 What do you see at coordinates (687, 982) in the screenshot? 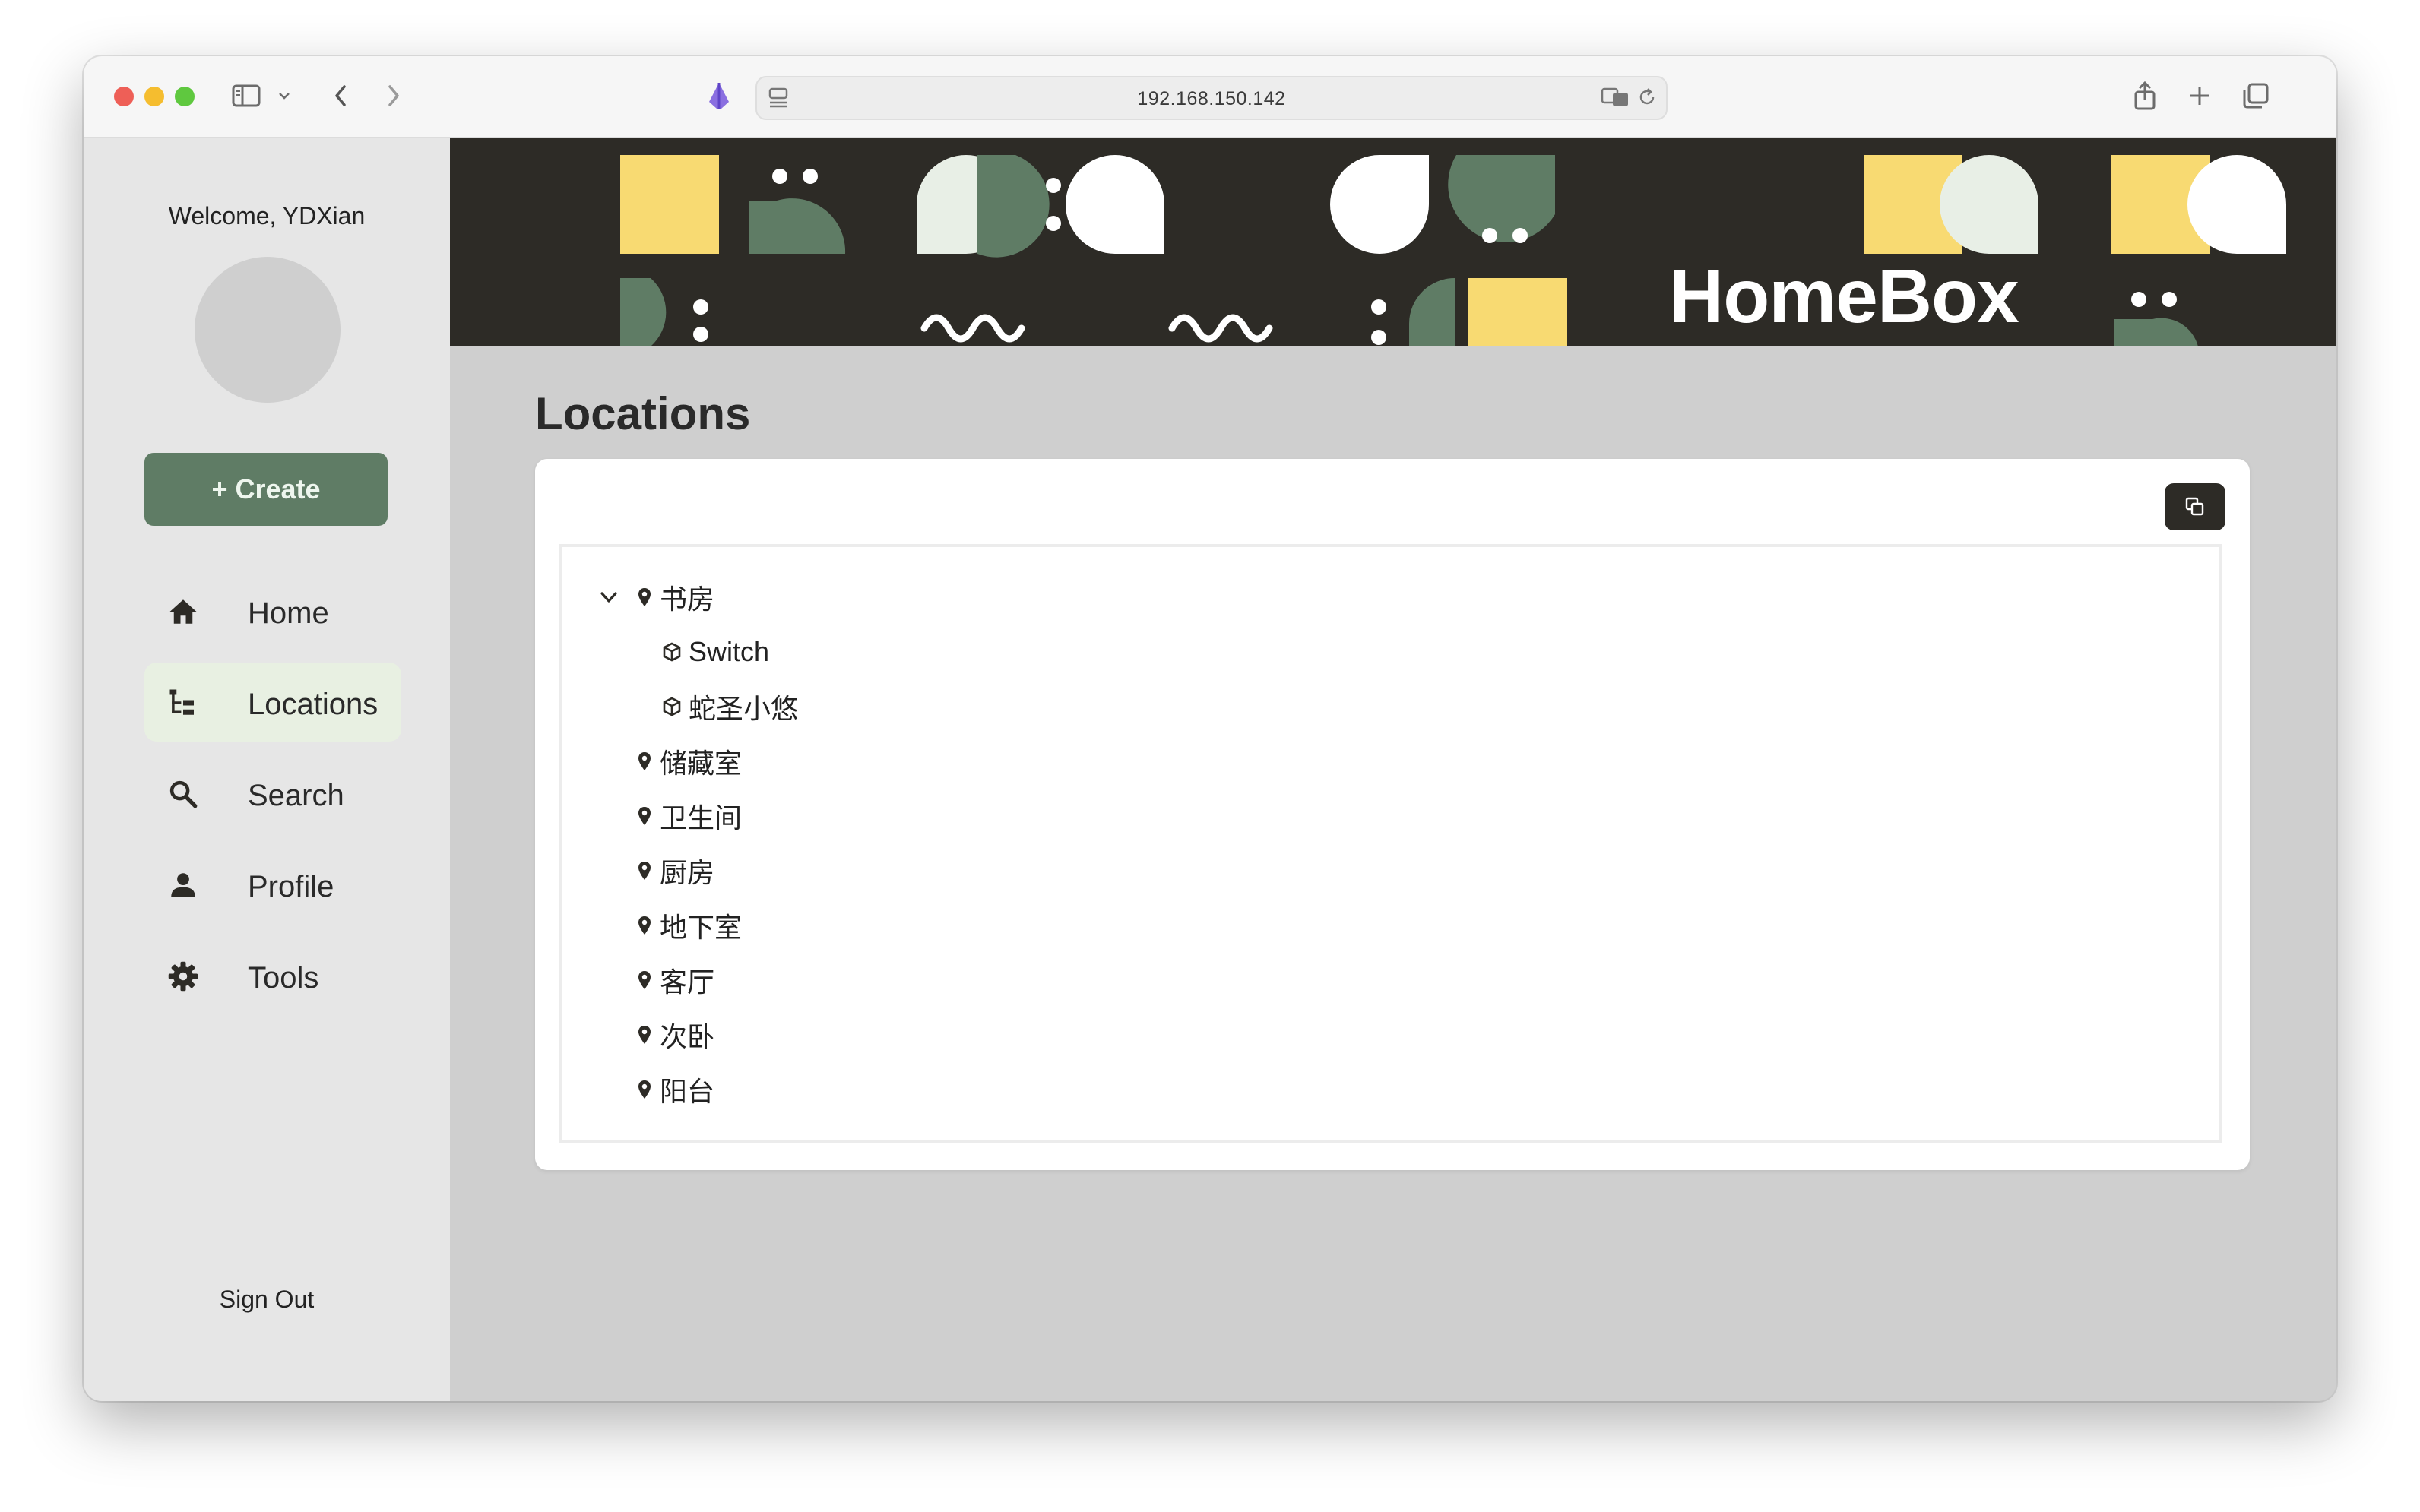
I see `tree-node-label: 客厅` at bounding box center [687, 982].